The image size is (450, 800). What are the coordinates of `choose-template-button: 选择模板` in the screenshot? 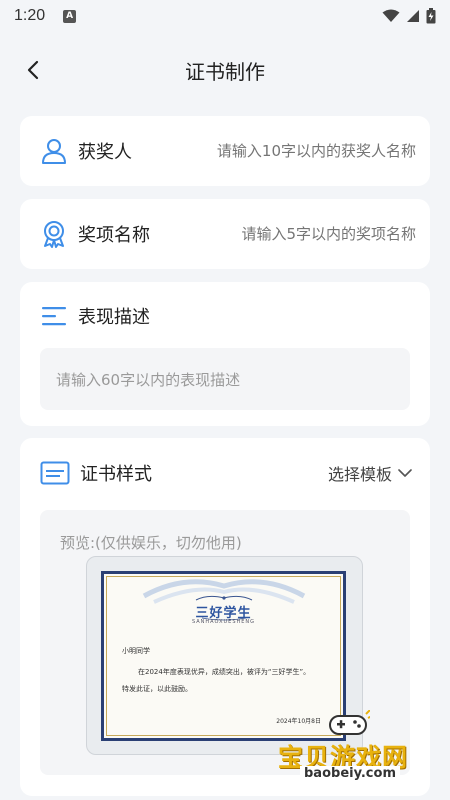 It's located at (370, 473).